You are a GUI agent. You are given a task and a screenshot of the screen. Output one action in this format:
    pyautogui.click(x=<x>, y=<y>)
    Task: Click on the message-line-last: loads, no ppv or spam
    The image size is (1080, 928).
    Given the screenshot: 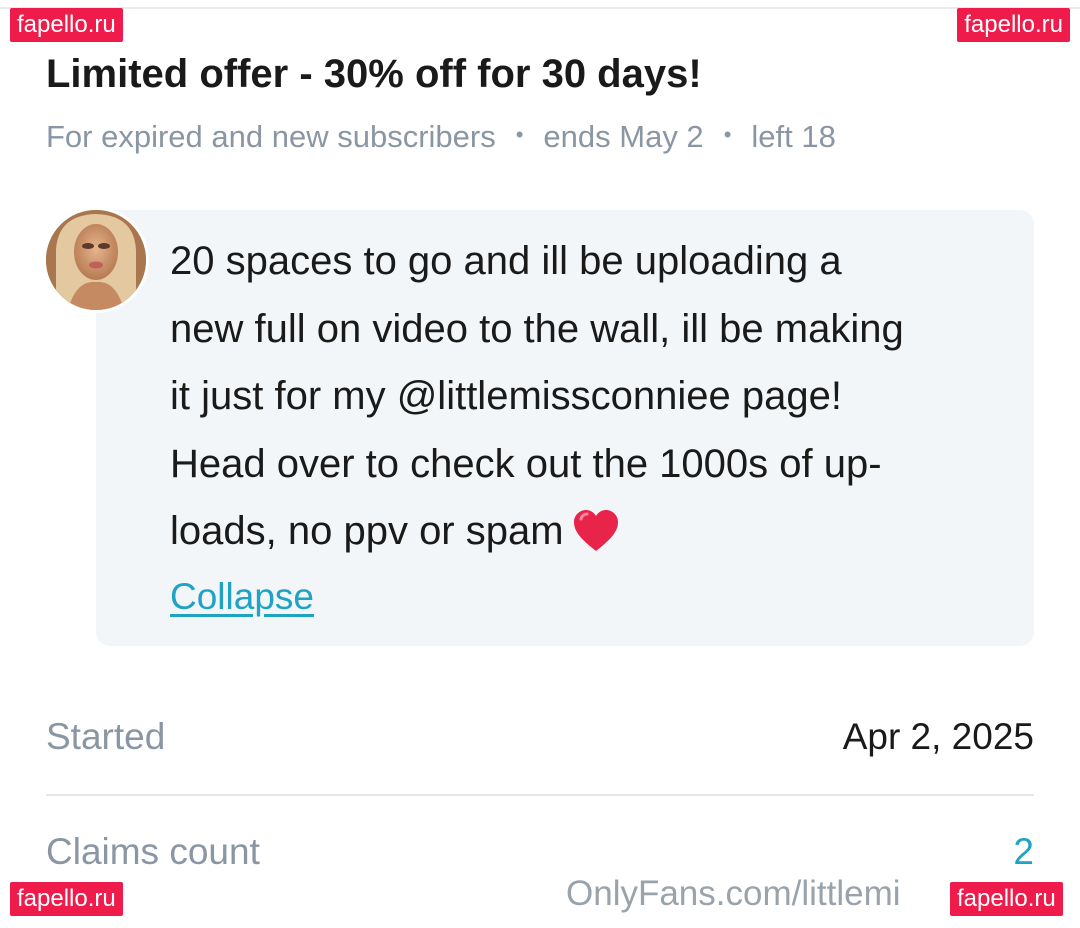 What is the action you would take?
    pyautogui.click(x=595, y=532)
    